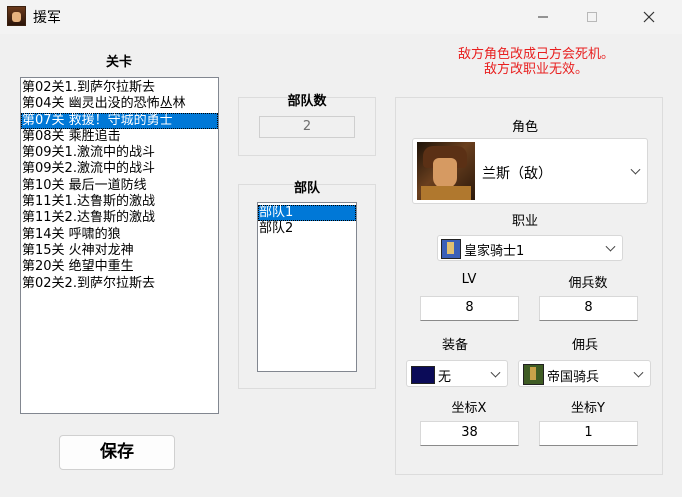 This screenshot has height=497, width=682. I want to click on close-button, so click(648, 17).